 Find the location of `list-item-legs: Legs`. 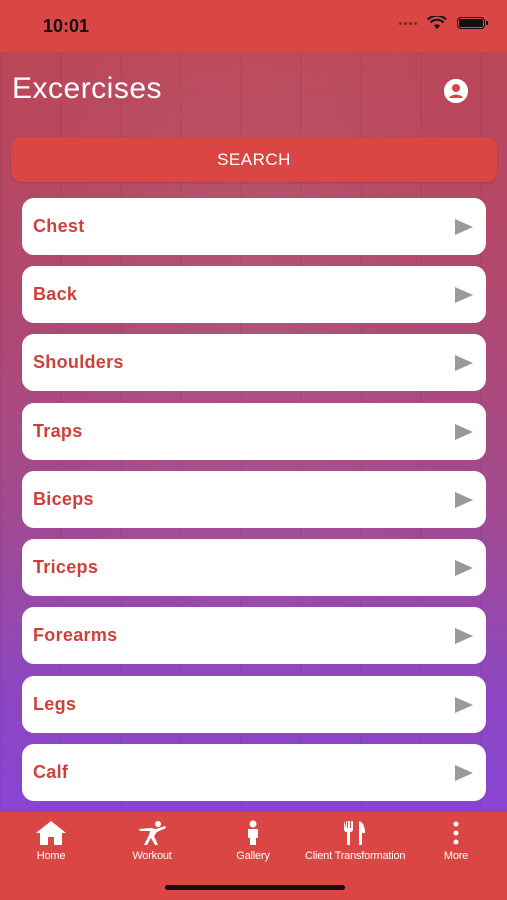

list-item-legs: Legs is located at coordinates (254, 704).